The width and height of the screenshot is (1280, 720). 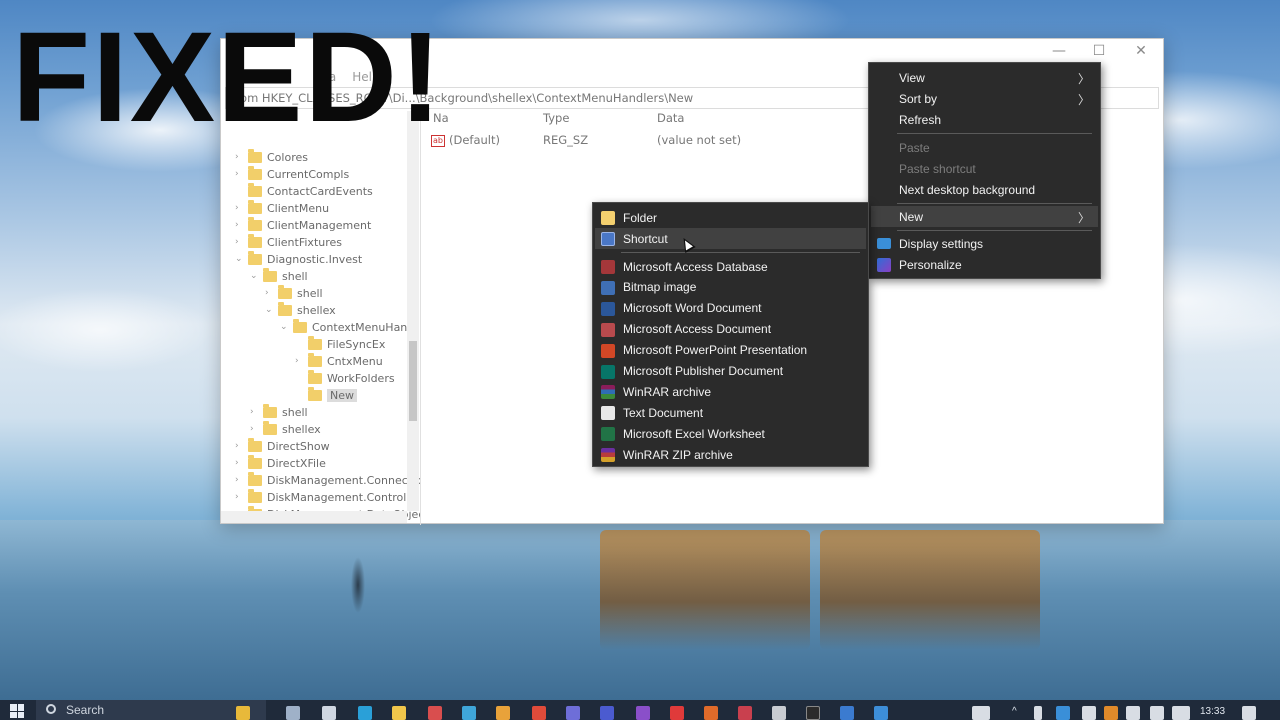 I want to click on tree-item: › DiskManagement.Control, so click(x=320, y=496).